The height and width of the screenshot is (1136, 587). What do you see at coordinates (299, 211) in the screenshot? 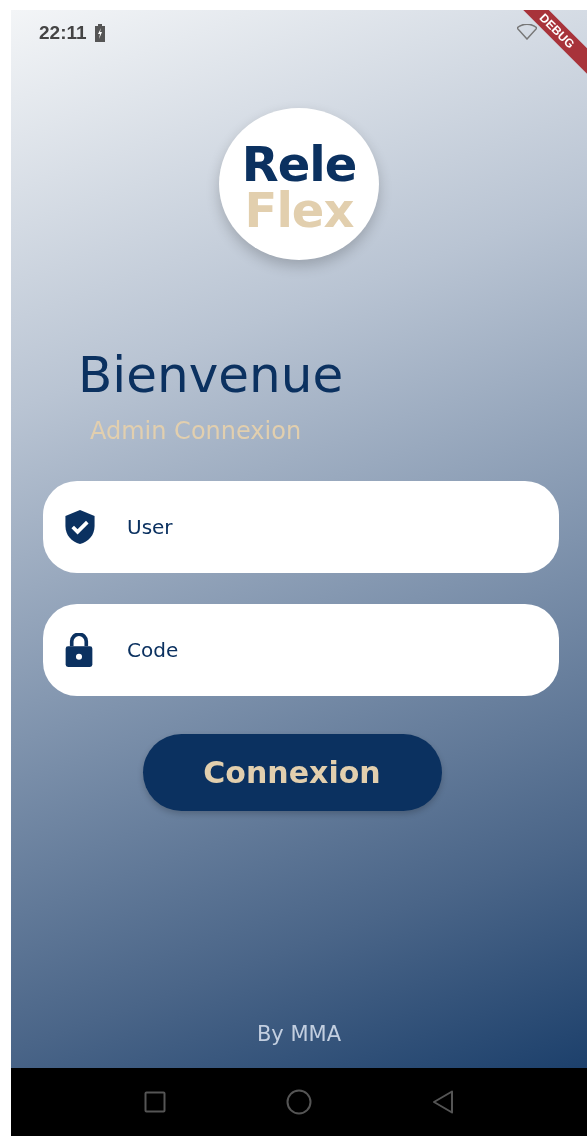
I see `logo-text: Flex` at bounding box center [299, 211].